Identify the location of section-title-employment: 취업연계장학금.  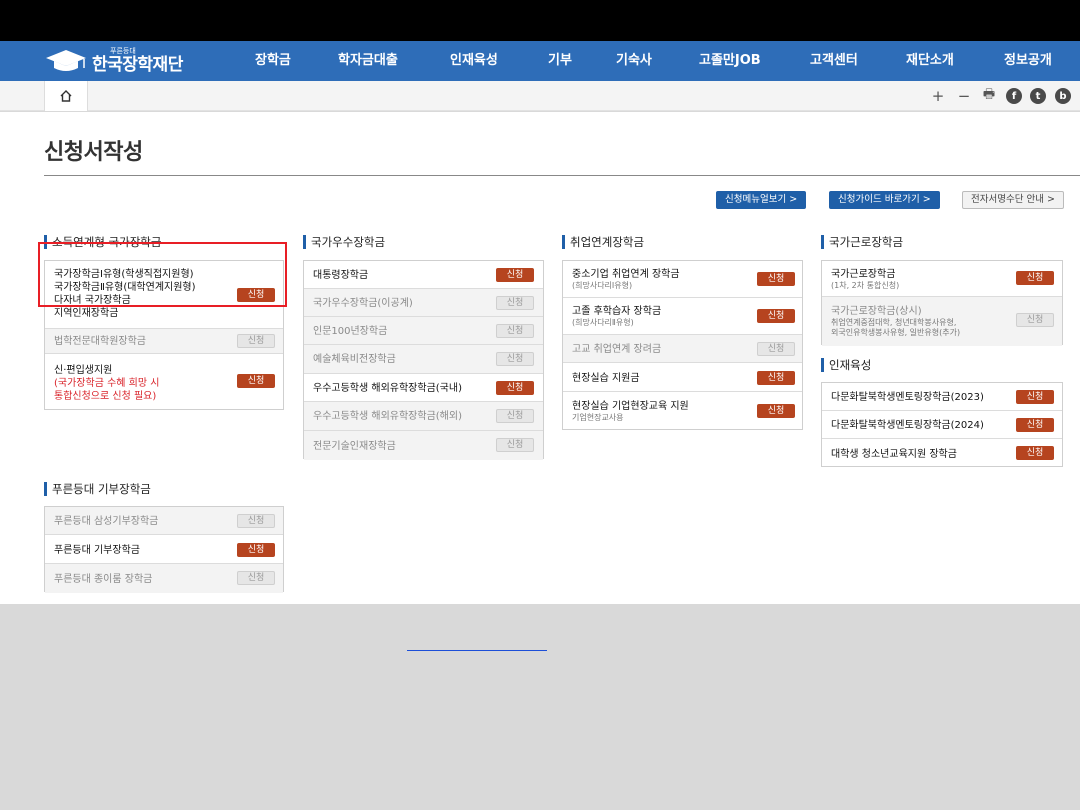
(603, 242).